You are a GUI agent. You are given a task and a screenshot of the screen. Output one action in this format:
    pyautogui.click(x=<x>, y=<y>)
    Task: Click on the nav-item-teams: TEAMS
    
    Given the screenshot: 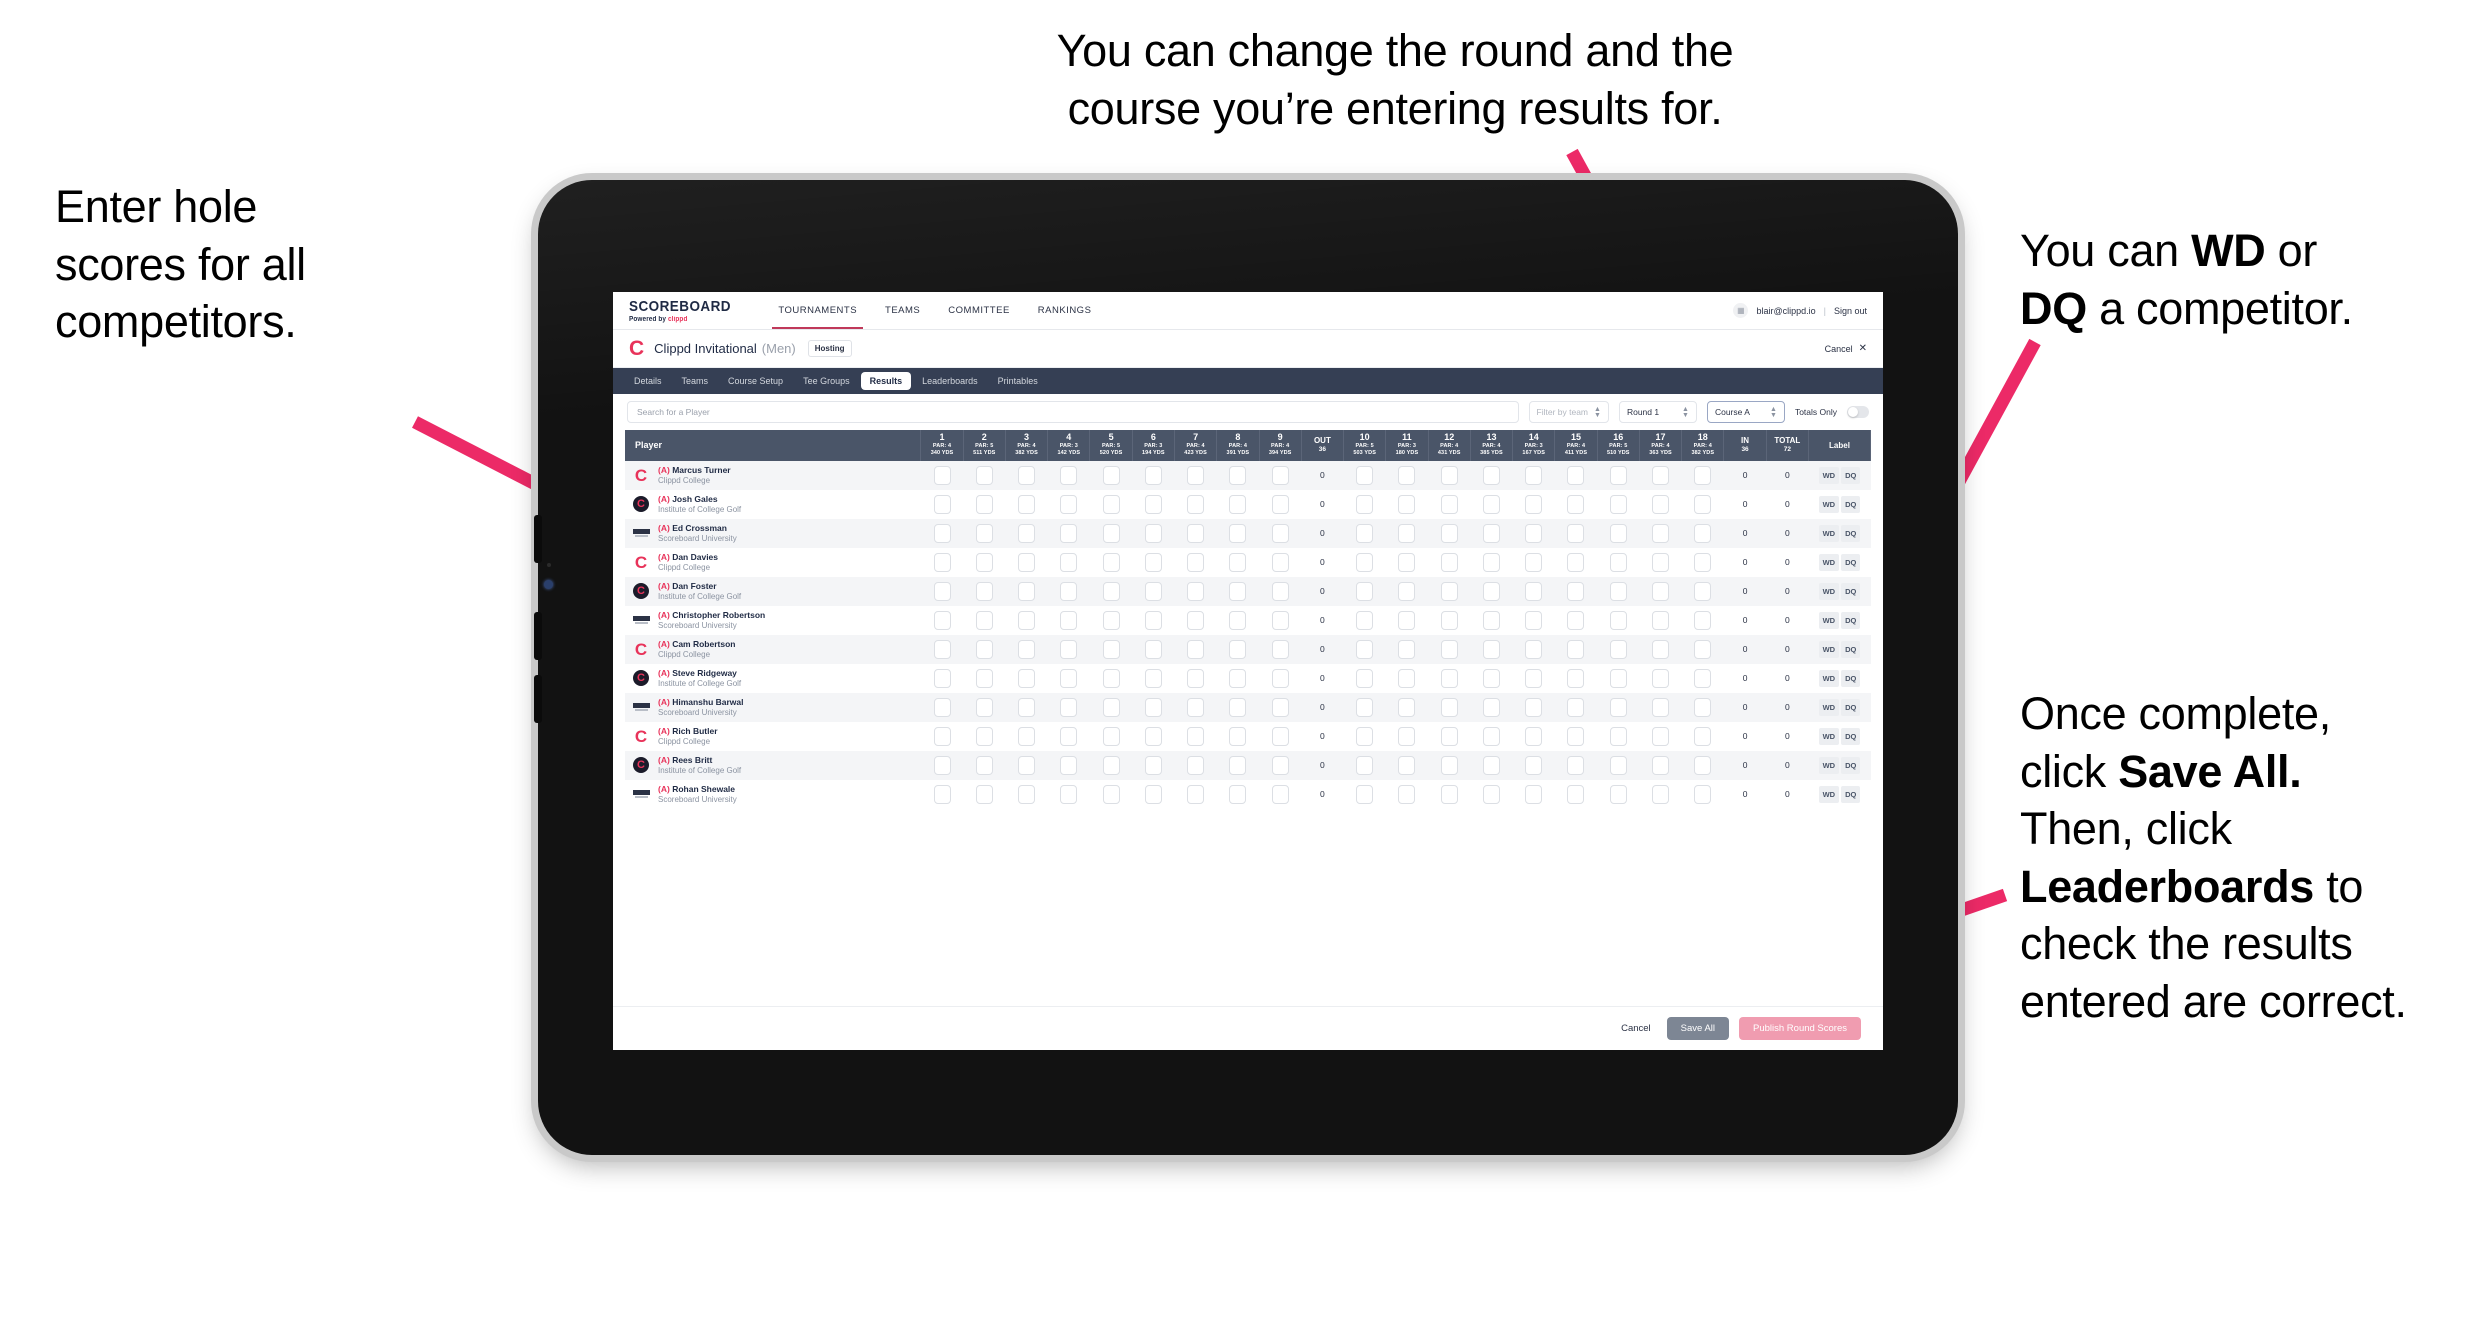 What is the action you would take?
    pyautogui.click(x=902, y=310)
    